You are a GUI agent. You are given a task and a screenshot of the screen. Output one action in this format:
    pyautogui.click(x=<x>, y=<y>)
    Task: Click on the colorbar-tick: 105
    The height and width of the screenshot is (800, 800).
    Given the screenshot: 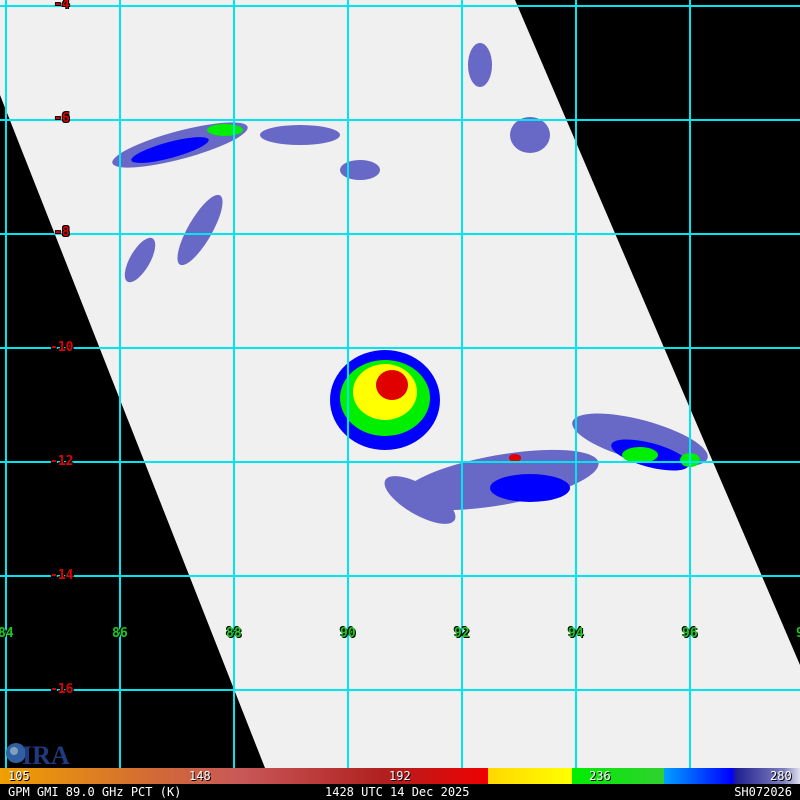 What is the action you would take?
    pyautogui.click(x=19, y=776)
    